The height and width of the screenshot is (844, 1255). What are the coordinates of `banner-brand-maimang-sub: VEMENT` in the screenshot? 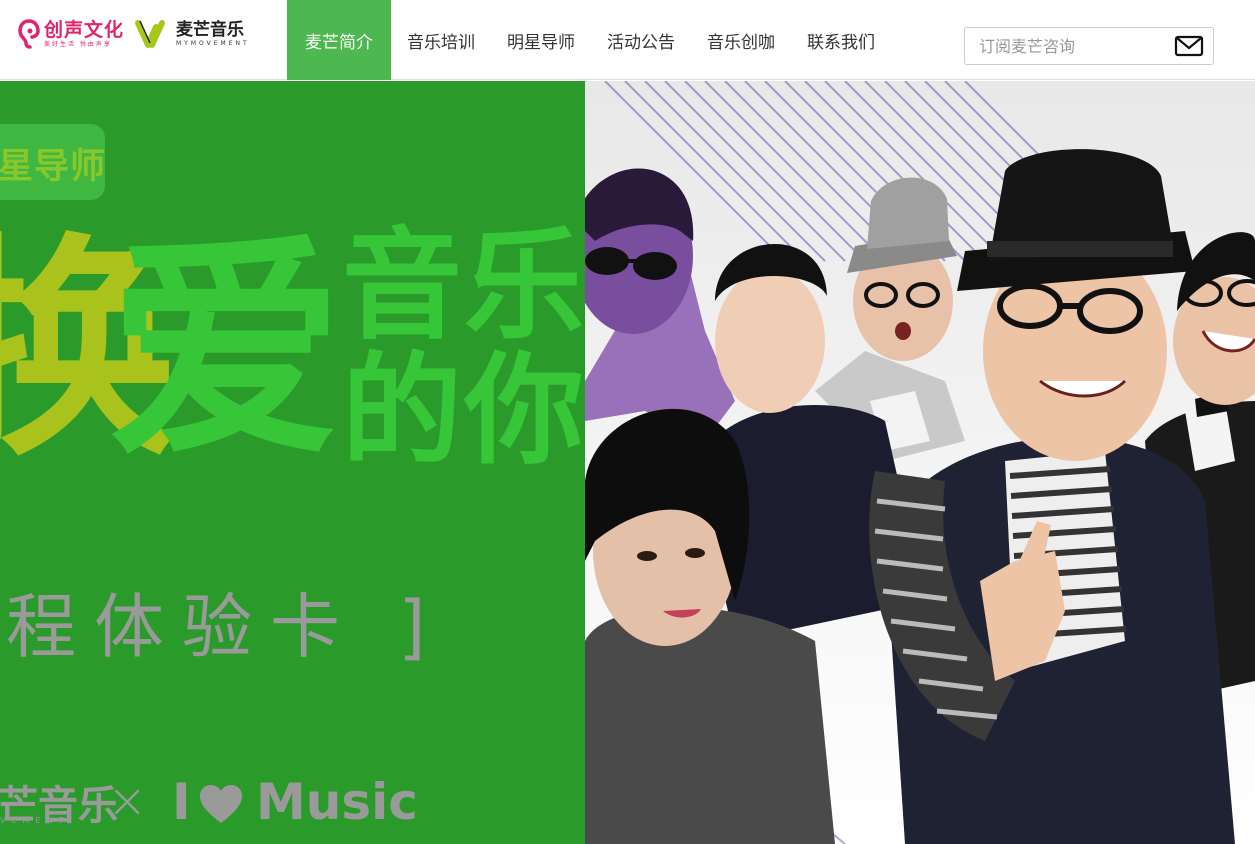 It's located at (35, 820).